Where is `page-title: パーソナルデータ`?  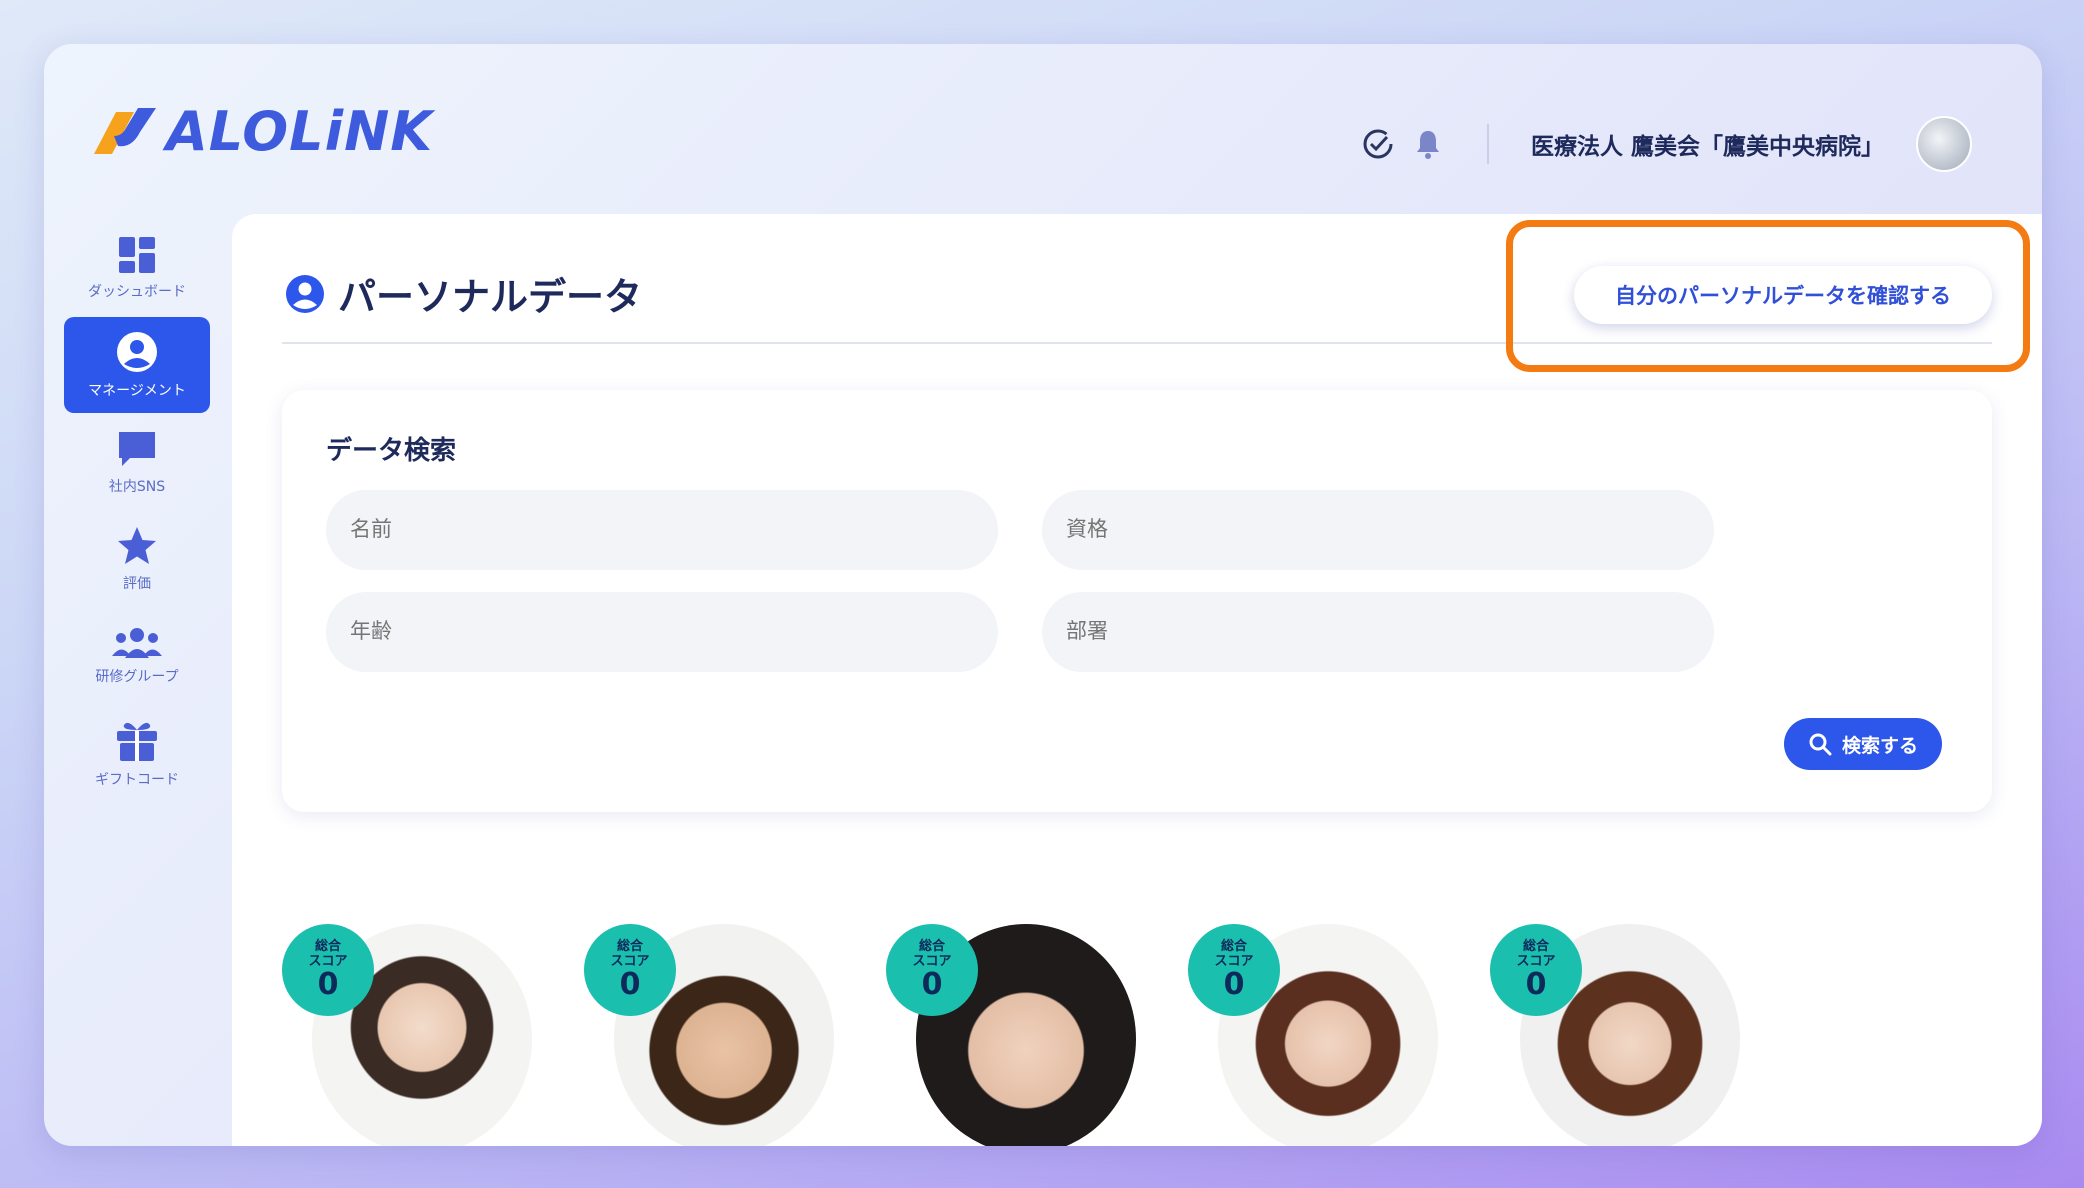
page-title: パーソナルデータ is located at coordinates (463, 293).